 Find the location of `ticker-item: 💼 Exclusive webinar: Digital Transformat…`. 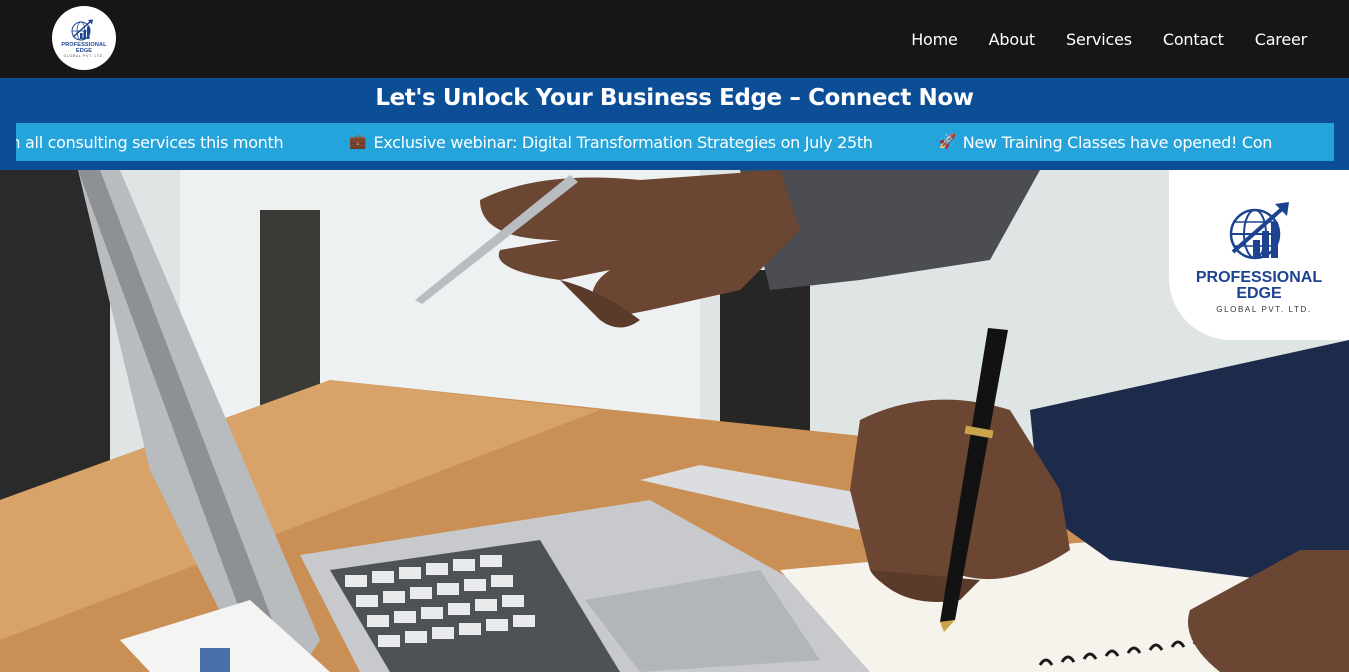

ticker-item: 💼 Exclusive webinar: Digital Transformat… is located at coordinates (611, 142).